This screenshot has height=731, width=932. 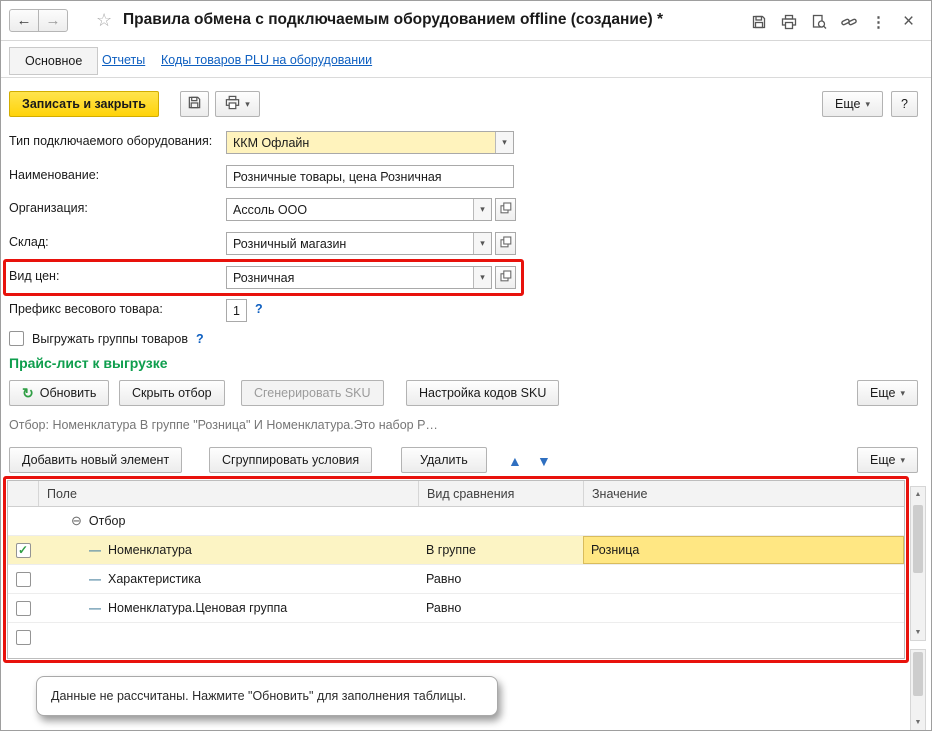 What do you see at coordinates (818, 21) in the screenshot?
I see `preview-icon` at bounding box center [818, 21].